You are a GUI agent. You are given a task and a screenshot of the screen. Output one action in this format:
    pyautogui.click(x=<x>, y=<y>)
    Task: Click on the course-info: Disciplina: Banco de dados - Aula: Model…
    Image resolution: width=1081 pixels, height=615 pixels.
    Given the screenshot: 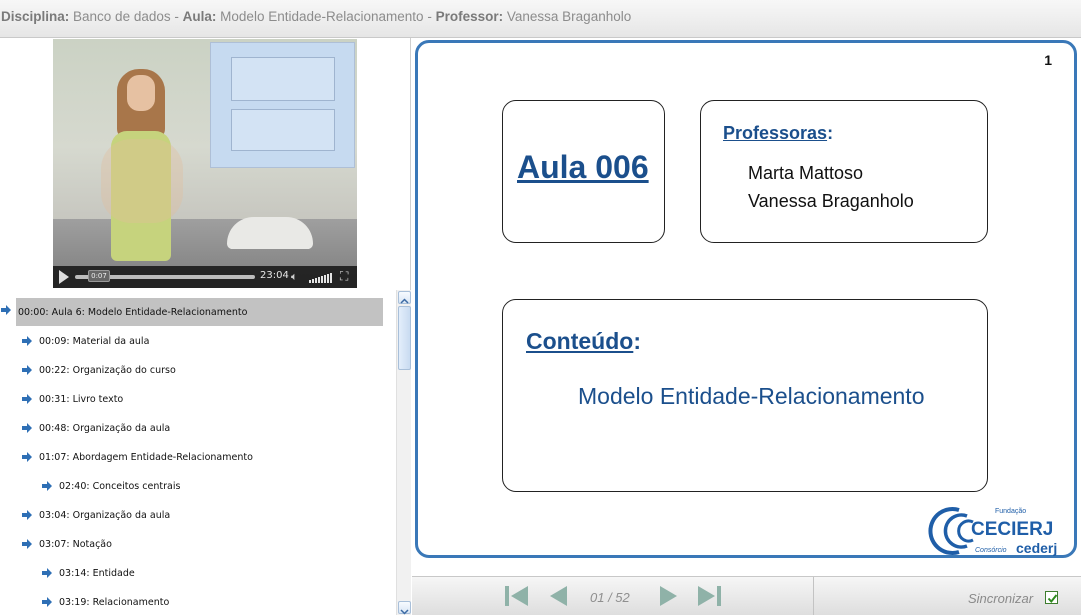 What is the action you would take?
    pyautogui.click(x=316, y=16)
    